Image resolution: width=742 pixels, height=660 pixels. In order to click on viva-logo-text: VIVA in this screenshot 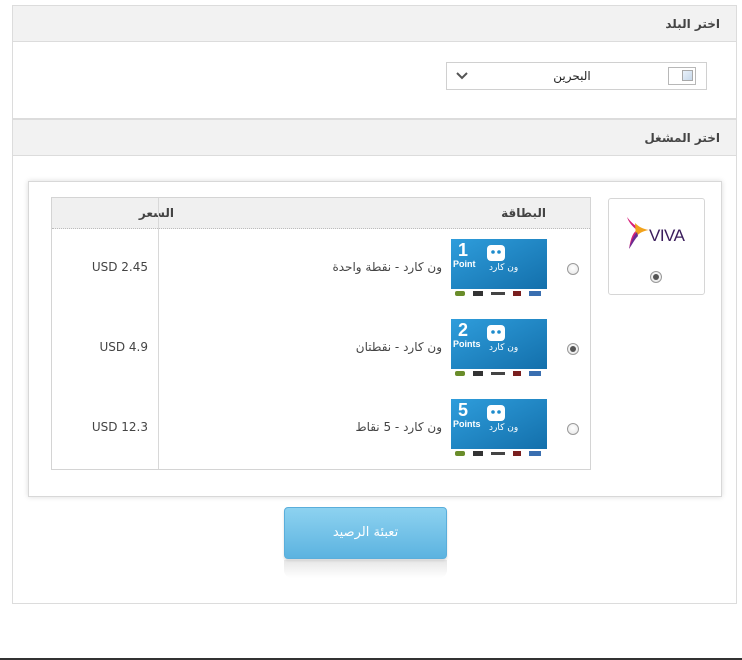, I will do `click(667, 235)`.